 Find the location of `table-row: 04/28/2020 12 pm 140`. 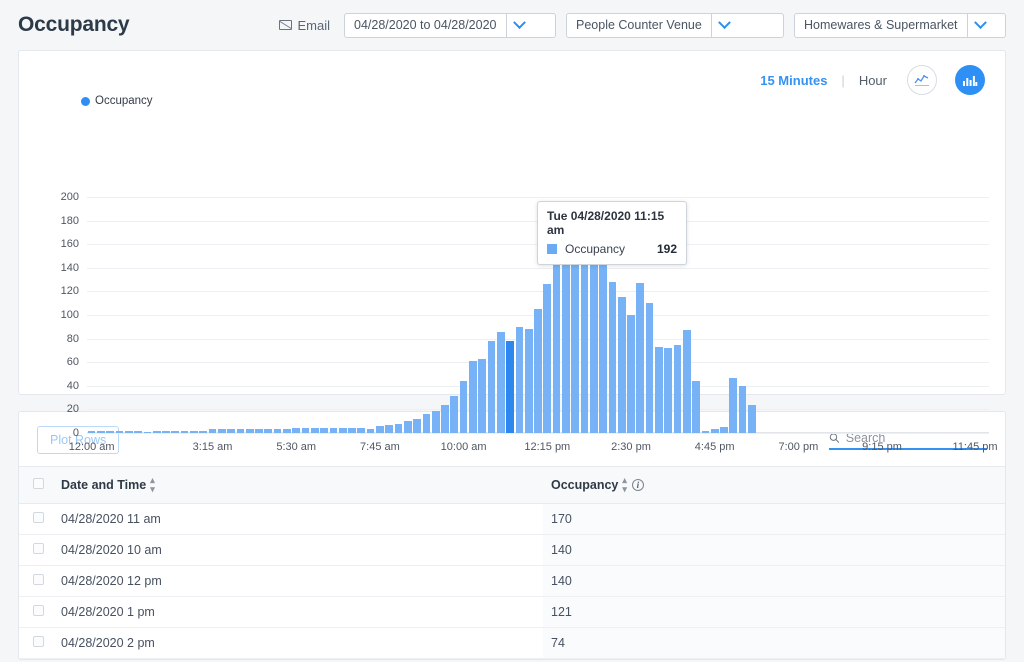

table-row: 04/28/2020 12 pm 140 is located at coordinates (512, 581).